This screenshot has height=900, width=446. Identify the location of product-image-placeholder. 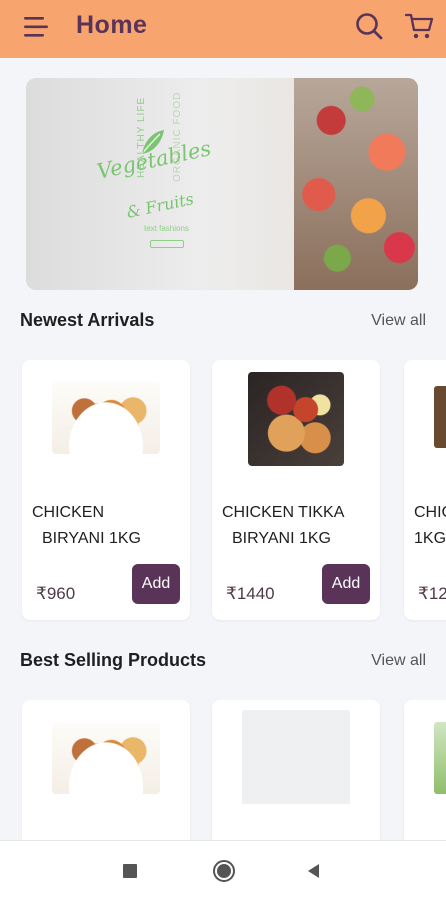
(296, 757).